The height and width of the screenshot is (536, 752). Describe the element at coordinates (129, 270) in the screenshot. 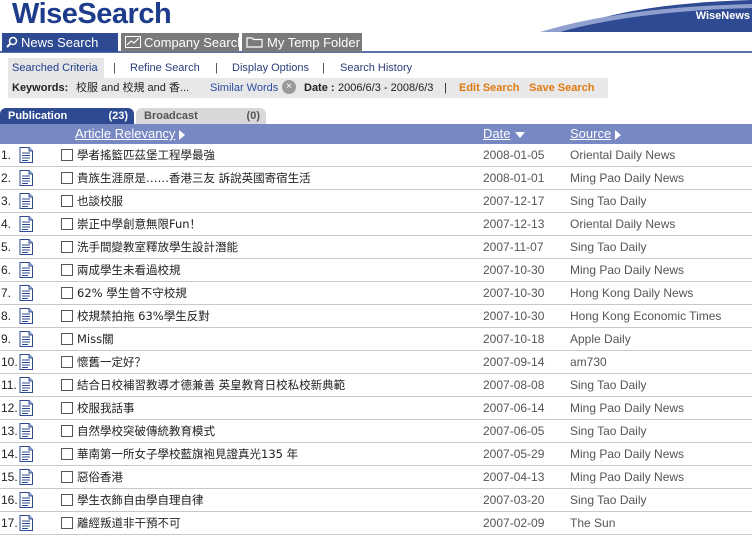

I see `article-title-link: 兩成學生未看過校規` at that location.